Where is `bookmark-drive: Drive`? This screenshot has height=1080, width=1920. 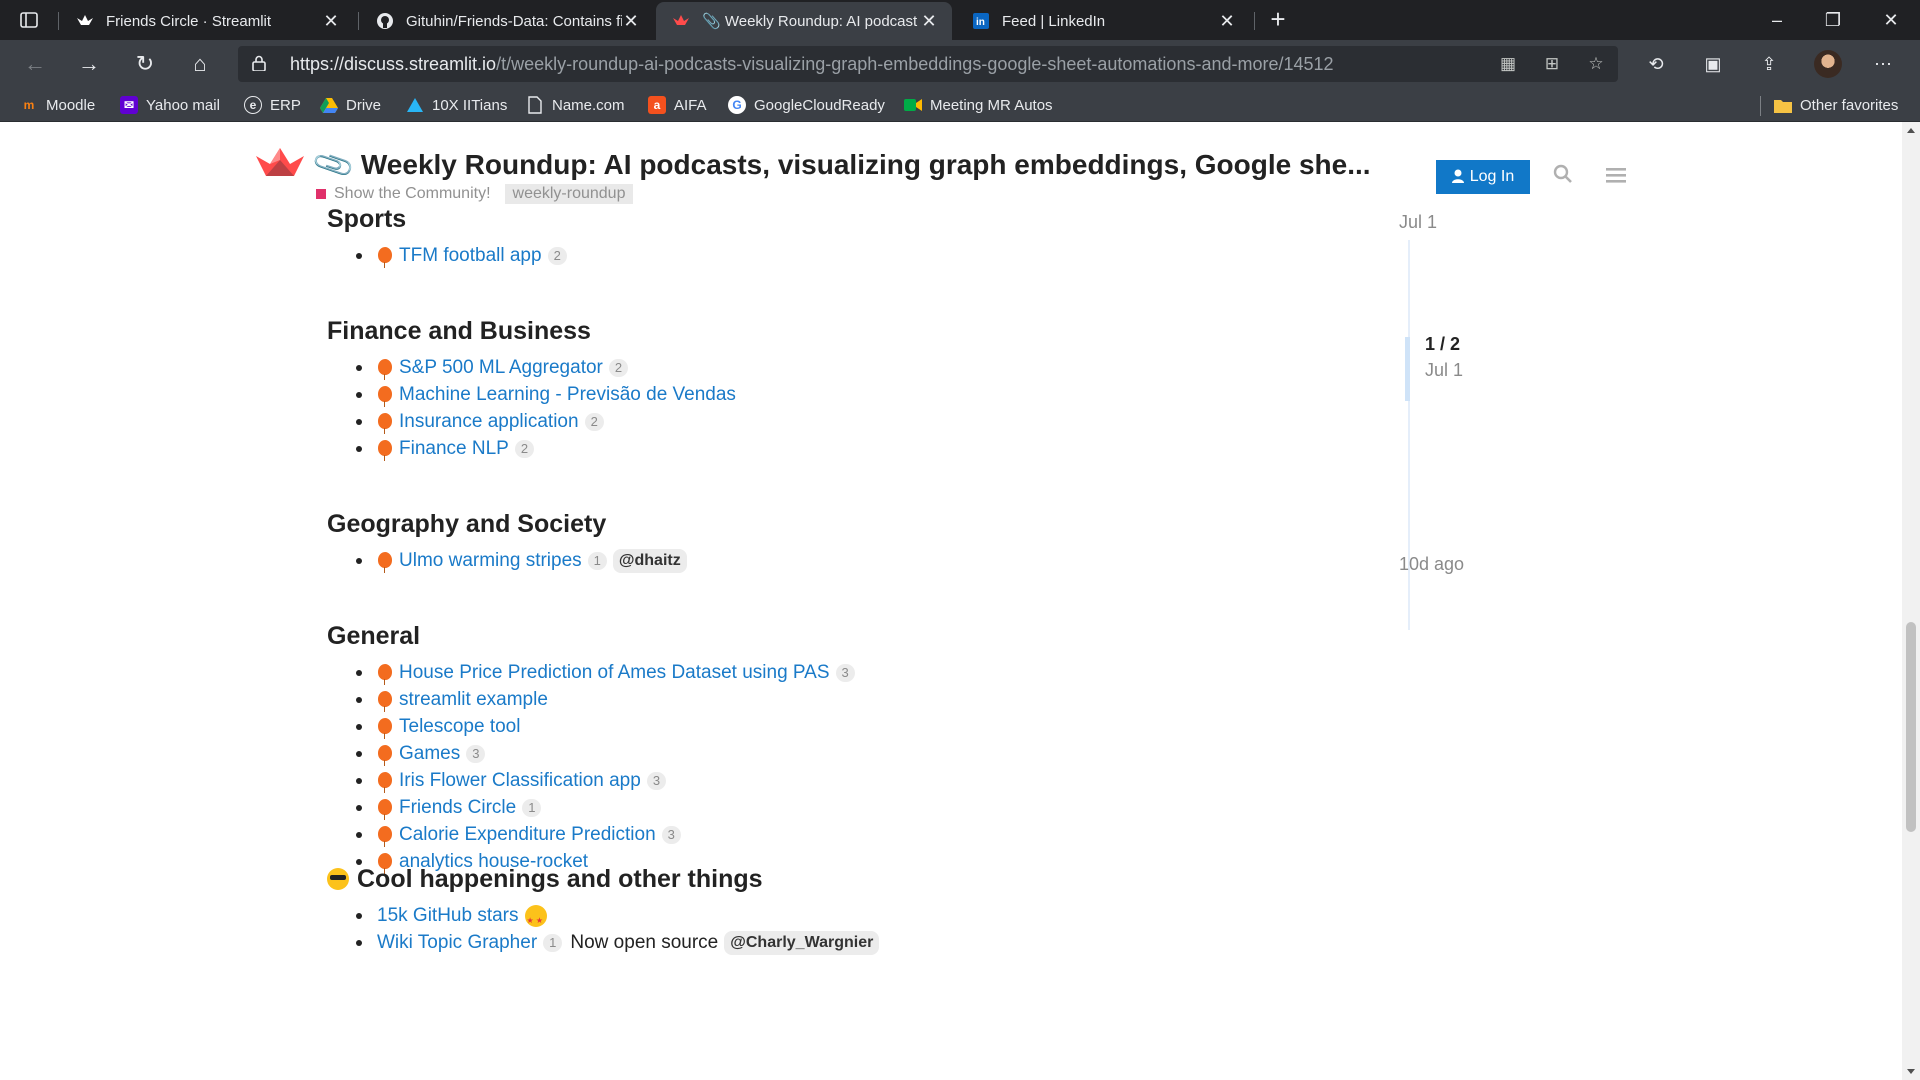
bookmark-drive: Drive is located at coordinates (350, 105).